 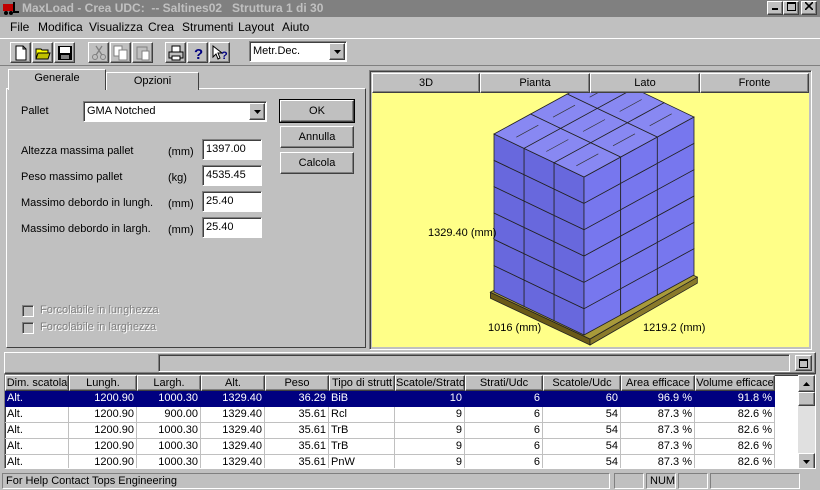 What do you see at coordinates (658, 415) in the screenshot?
I see `table-cell: 87.3 %` at bounding box center [658, 415].